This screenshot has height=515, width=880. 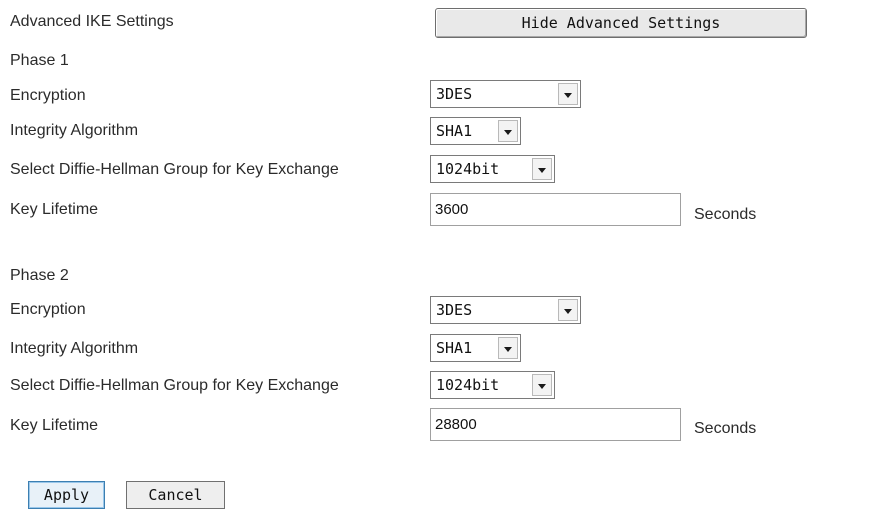 What do you see at coordinates (555, 209) in the screenshot?
I see `phase1-lifetime-input` at bounding box center [555, 209].